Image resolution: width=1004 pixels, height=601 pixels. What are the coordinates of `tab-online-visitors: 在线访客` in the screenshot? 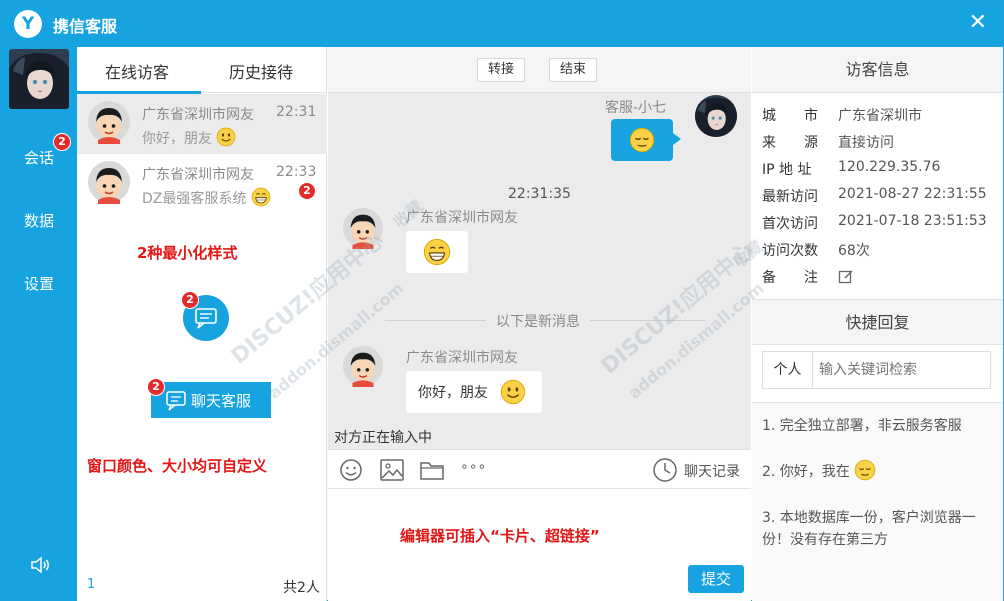 It's located at (137, 71).